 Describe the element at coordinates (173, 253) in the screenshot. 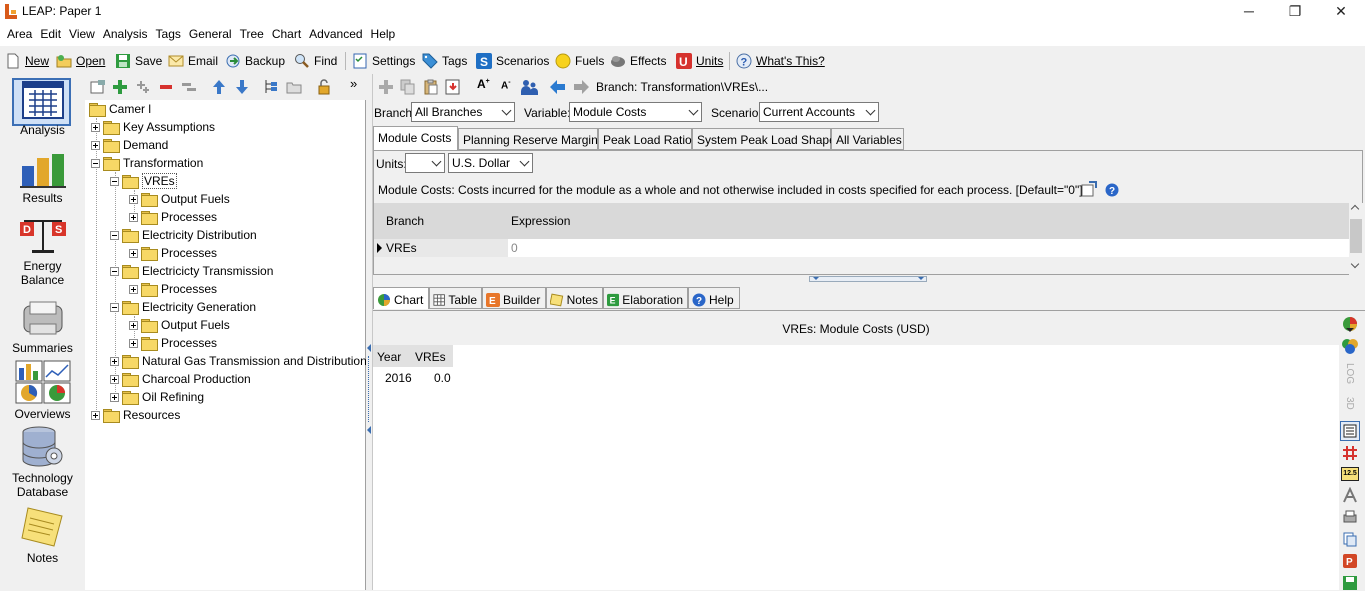

I see `tree-node-distribution-processes: Processes` at that location.